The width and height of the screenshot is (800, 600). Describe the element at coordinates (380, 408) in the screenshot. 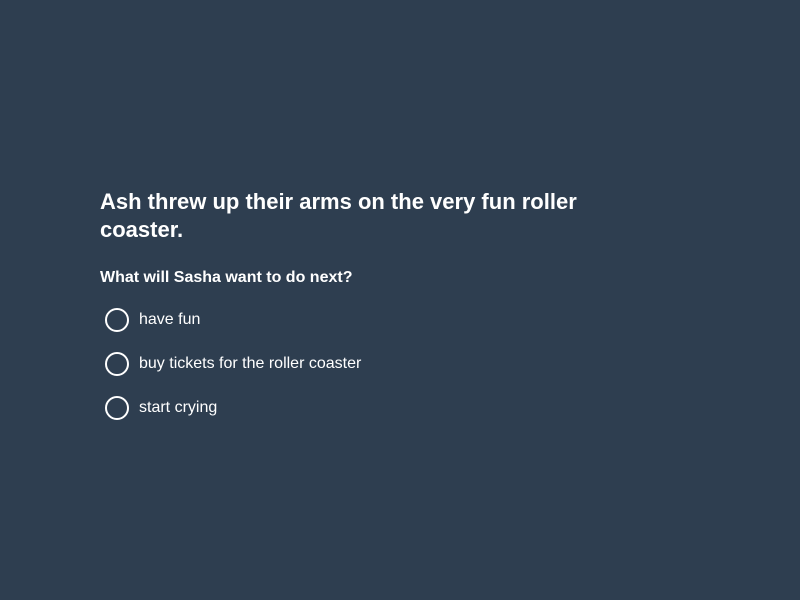

I see `answer-option-start-crying: start crying` at that location.